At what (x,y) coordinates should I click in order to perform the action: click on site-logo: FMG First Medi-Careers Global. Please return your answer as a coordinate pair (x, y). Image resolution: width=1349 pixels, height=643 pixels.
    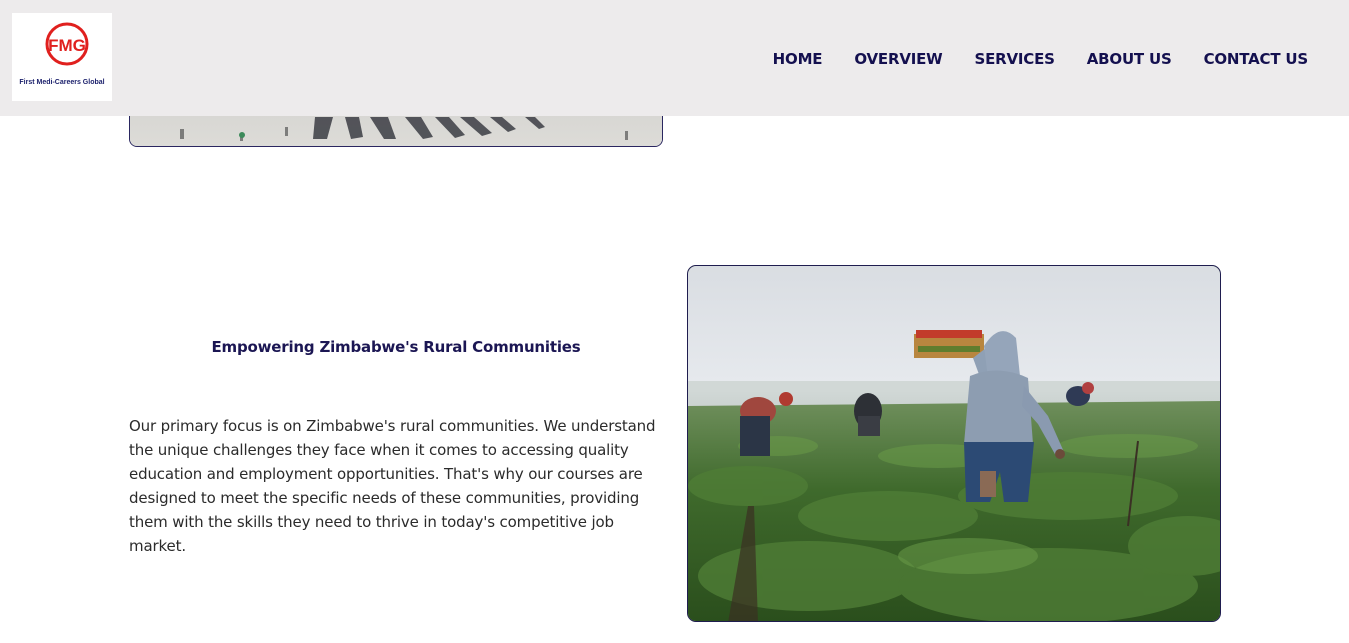
    Looking at the image, I should click on (62, 57).